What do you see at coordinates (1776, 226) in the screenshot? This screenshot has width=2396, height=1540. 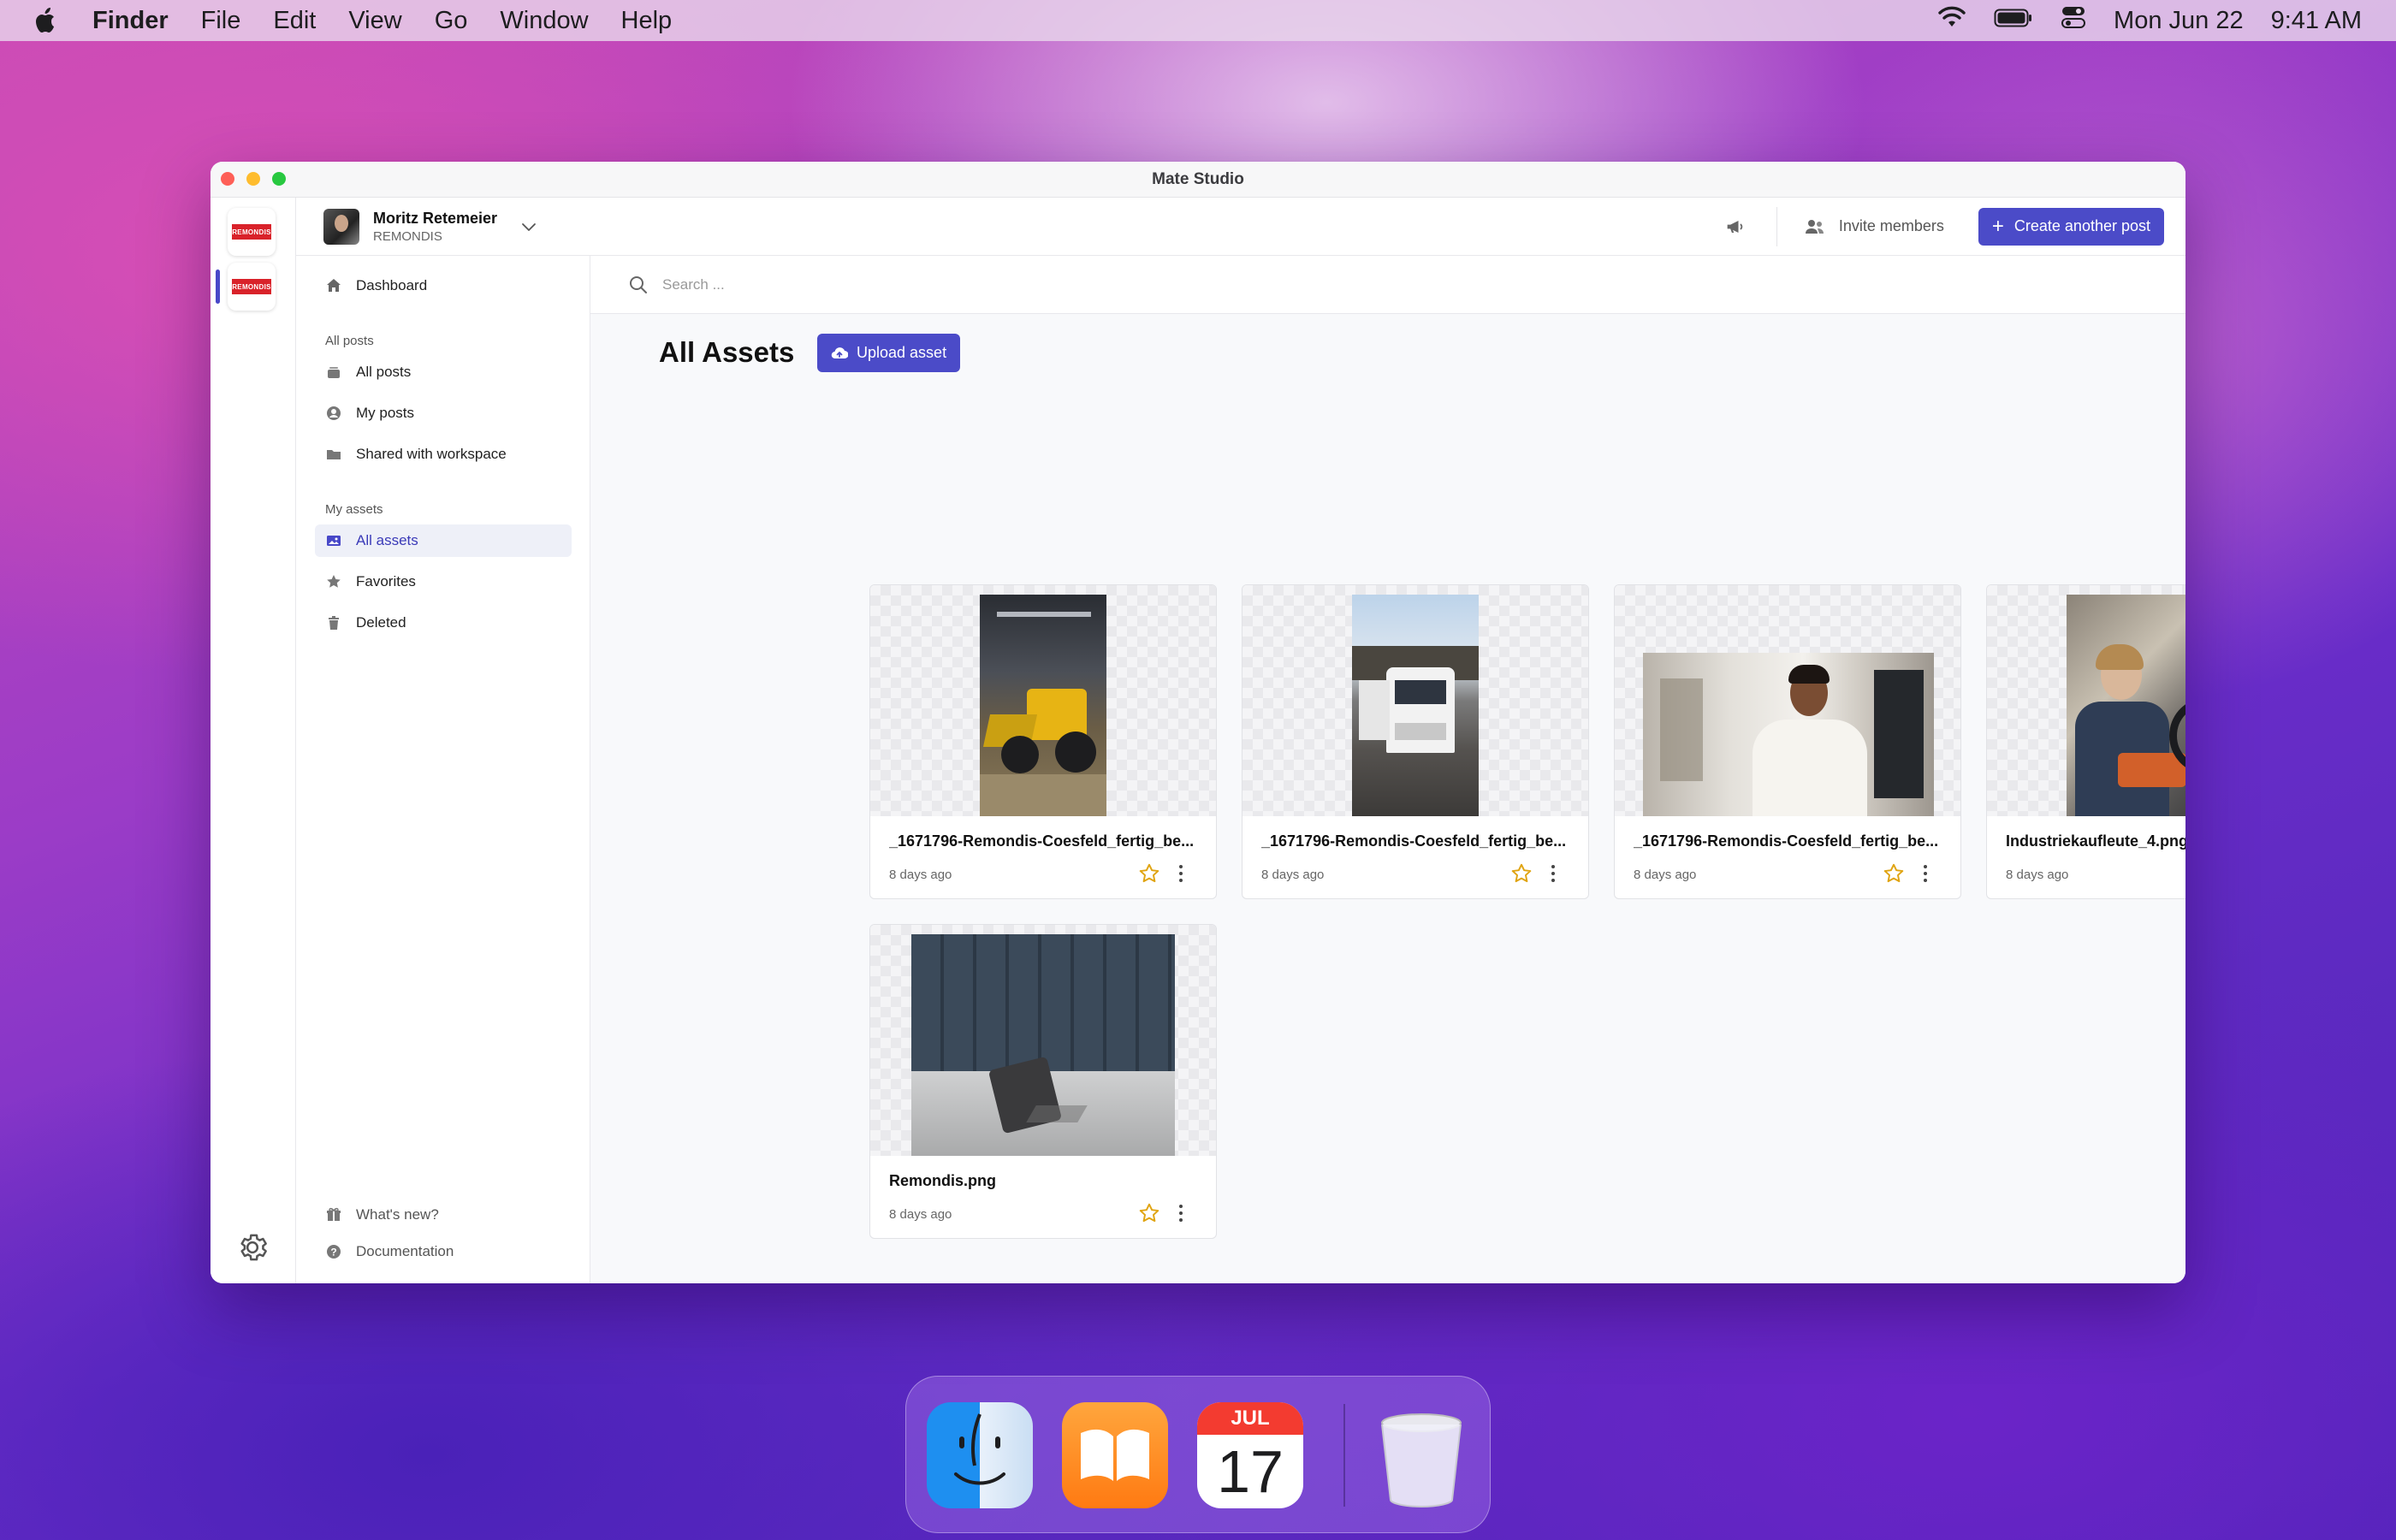 I see `header-divider` at bounding box center [1776, 226].